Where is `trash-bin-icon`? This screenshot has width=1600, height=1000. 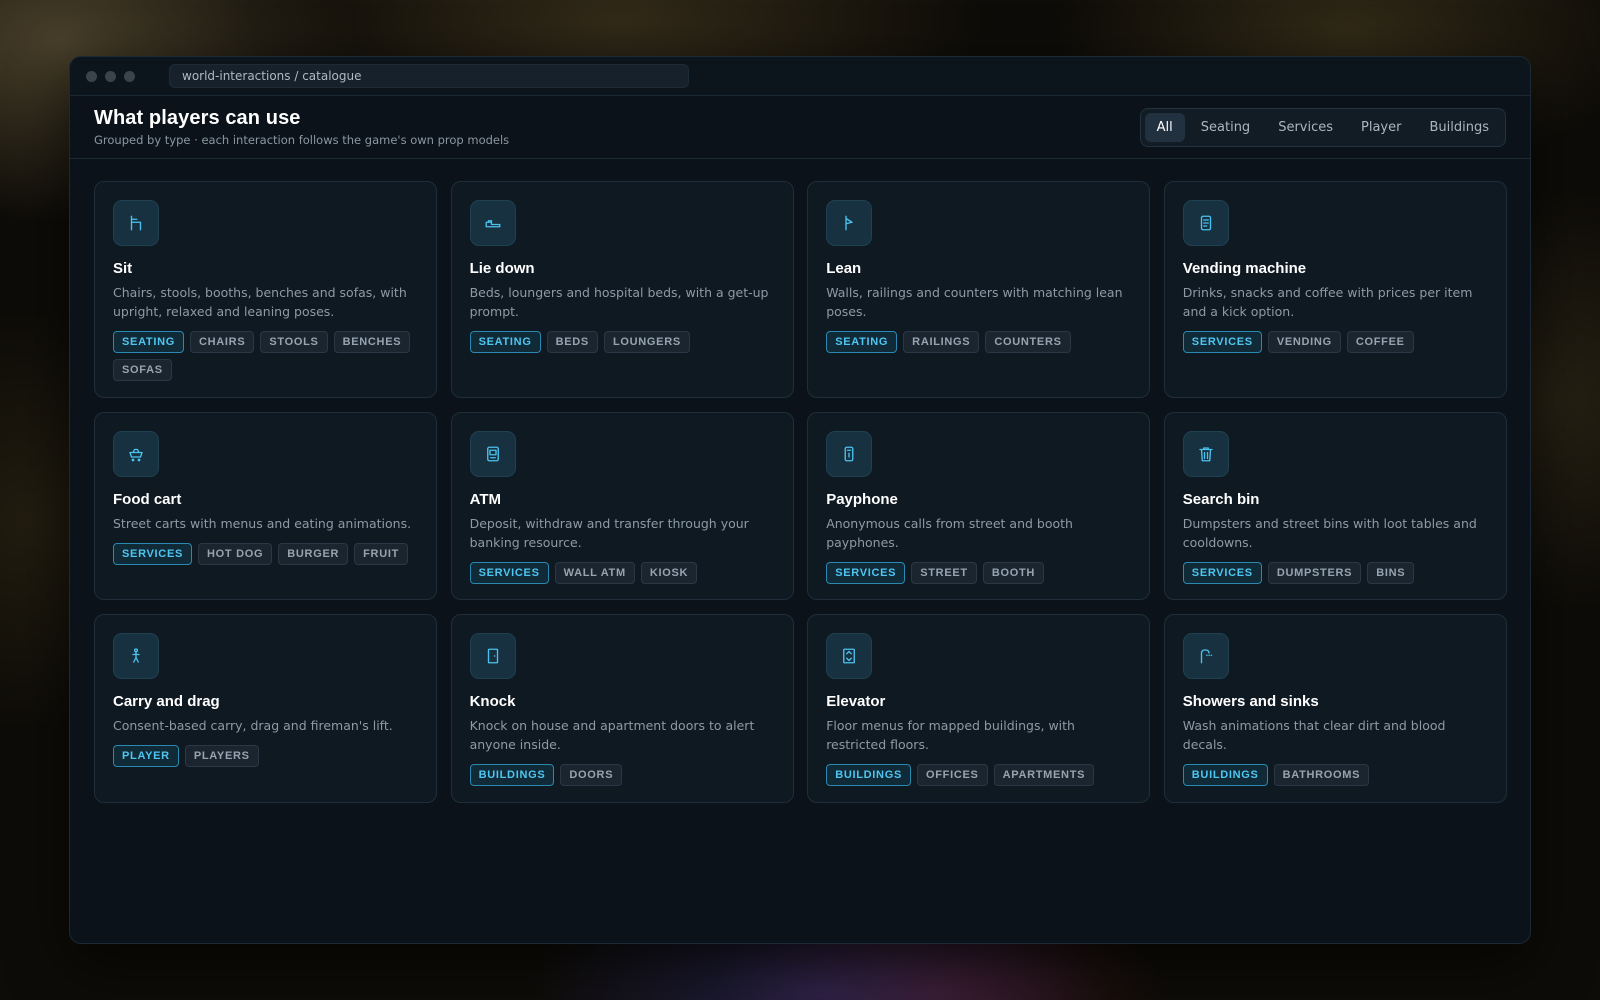
trash-bin-icon is located at coordinates (1205, 454).